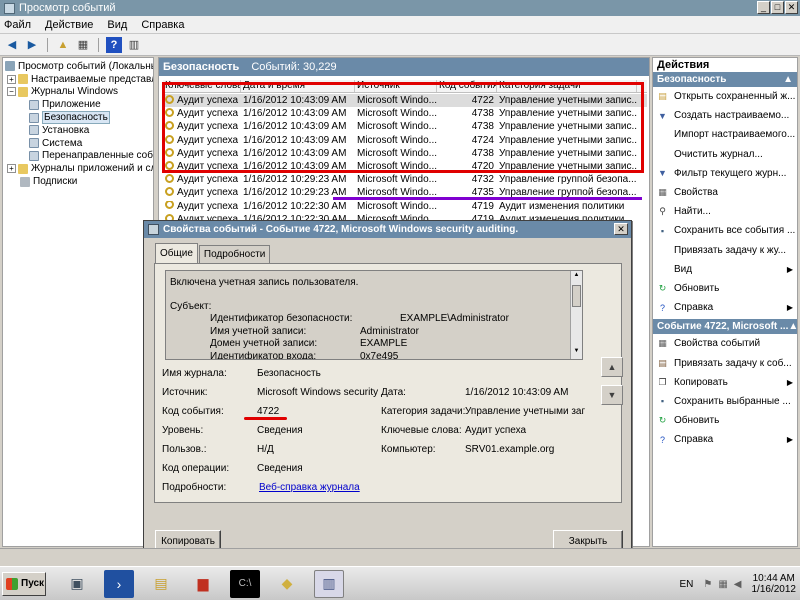 The width and height of the screenshot is (800, 600). What do you see at coordinates (789, 269) in the screenshot?
I see `submenu-arrow-icon: ▶` at bounding box center [789, 269].